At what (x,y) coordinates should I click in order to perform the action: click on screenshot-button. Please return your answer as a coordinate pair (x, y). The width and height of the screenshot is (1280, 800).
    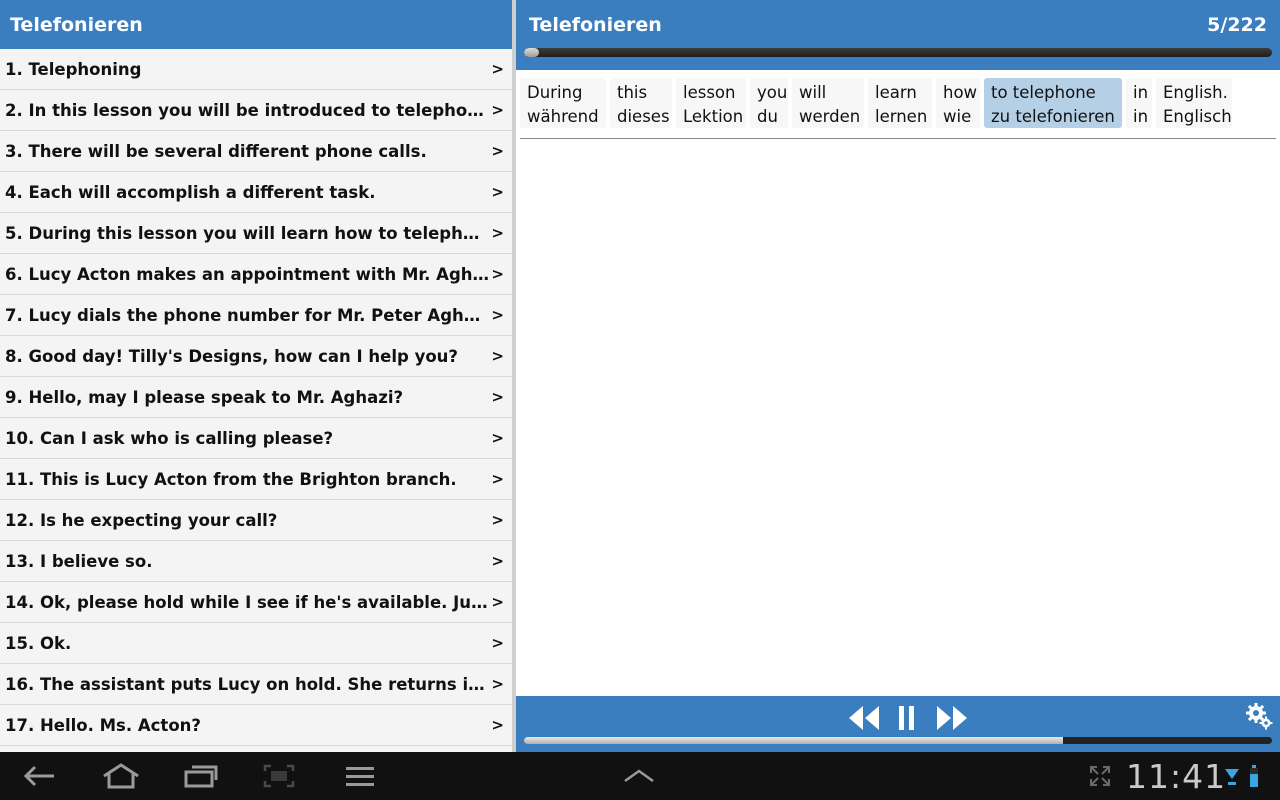
    Looking at the image, I should click on (279, 776).